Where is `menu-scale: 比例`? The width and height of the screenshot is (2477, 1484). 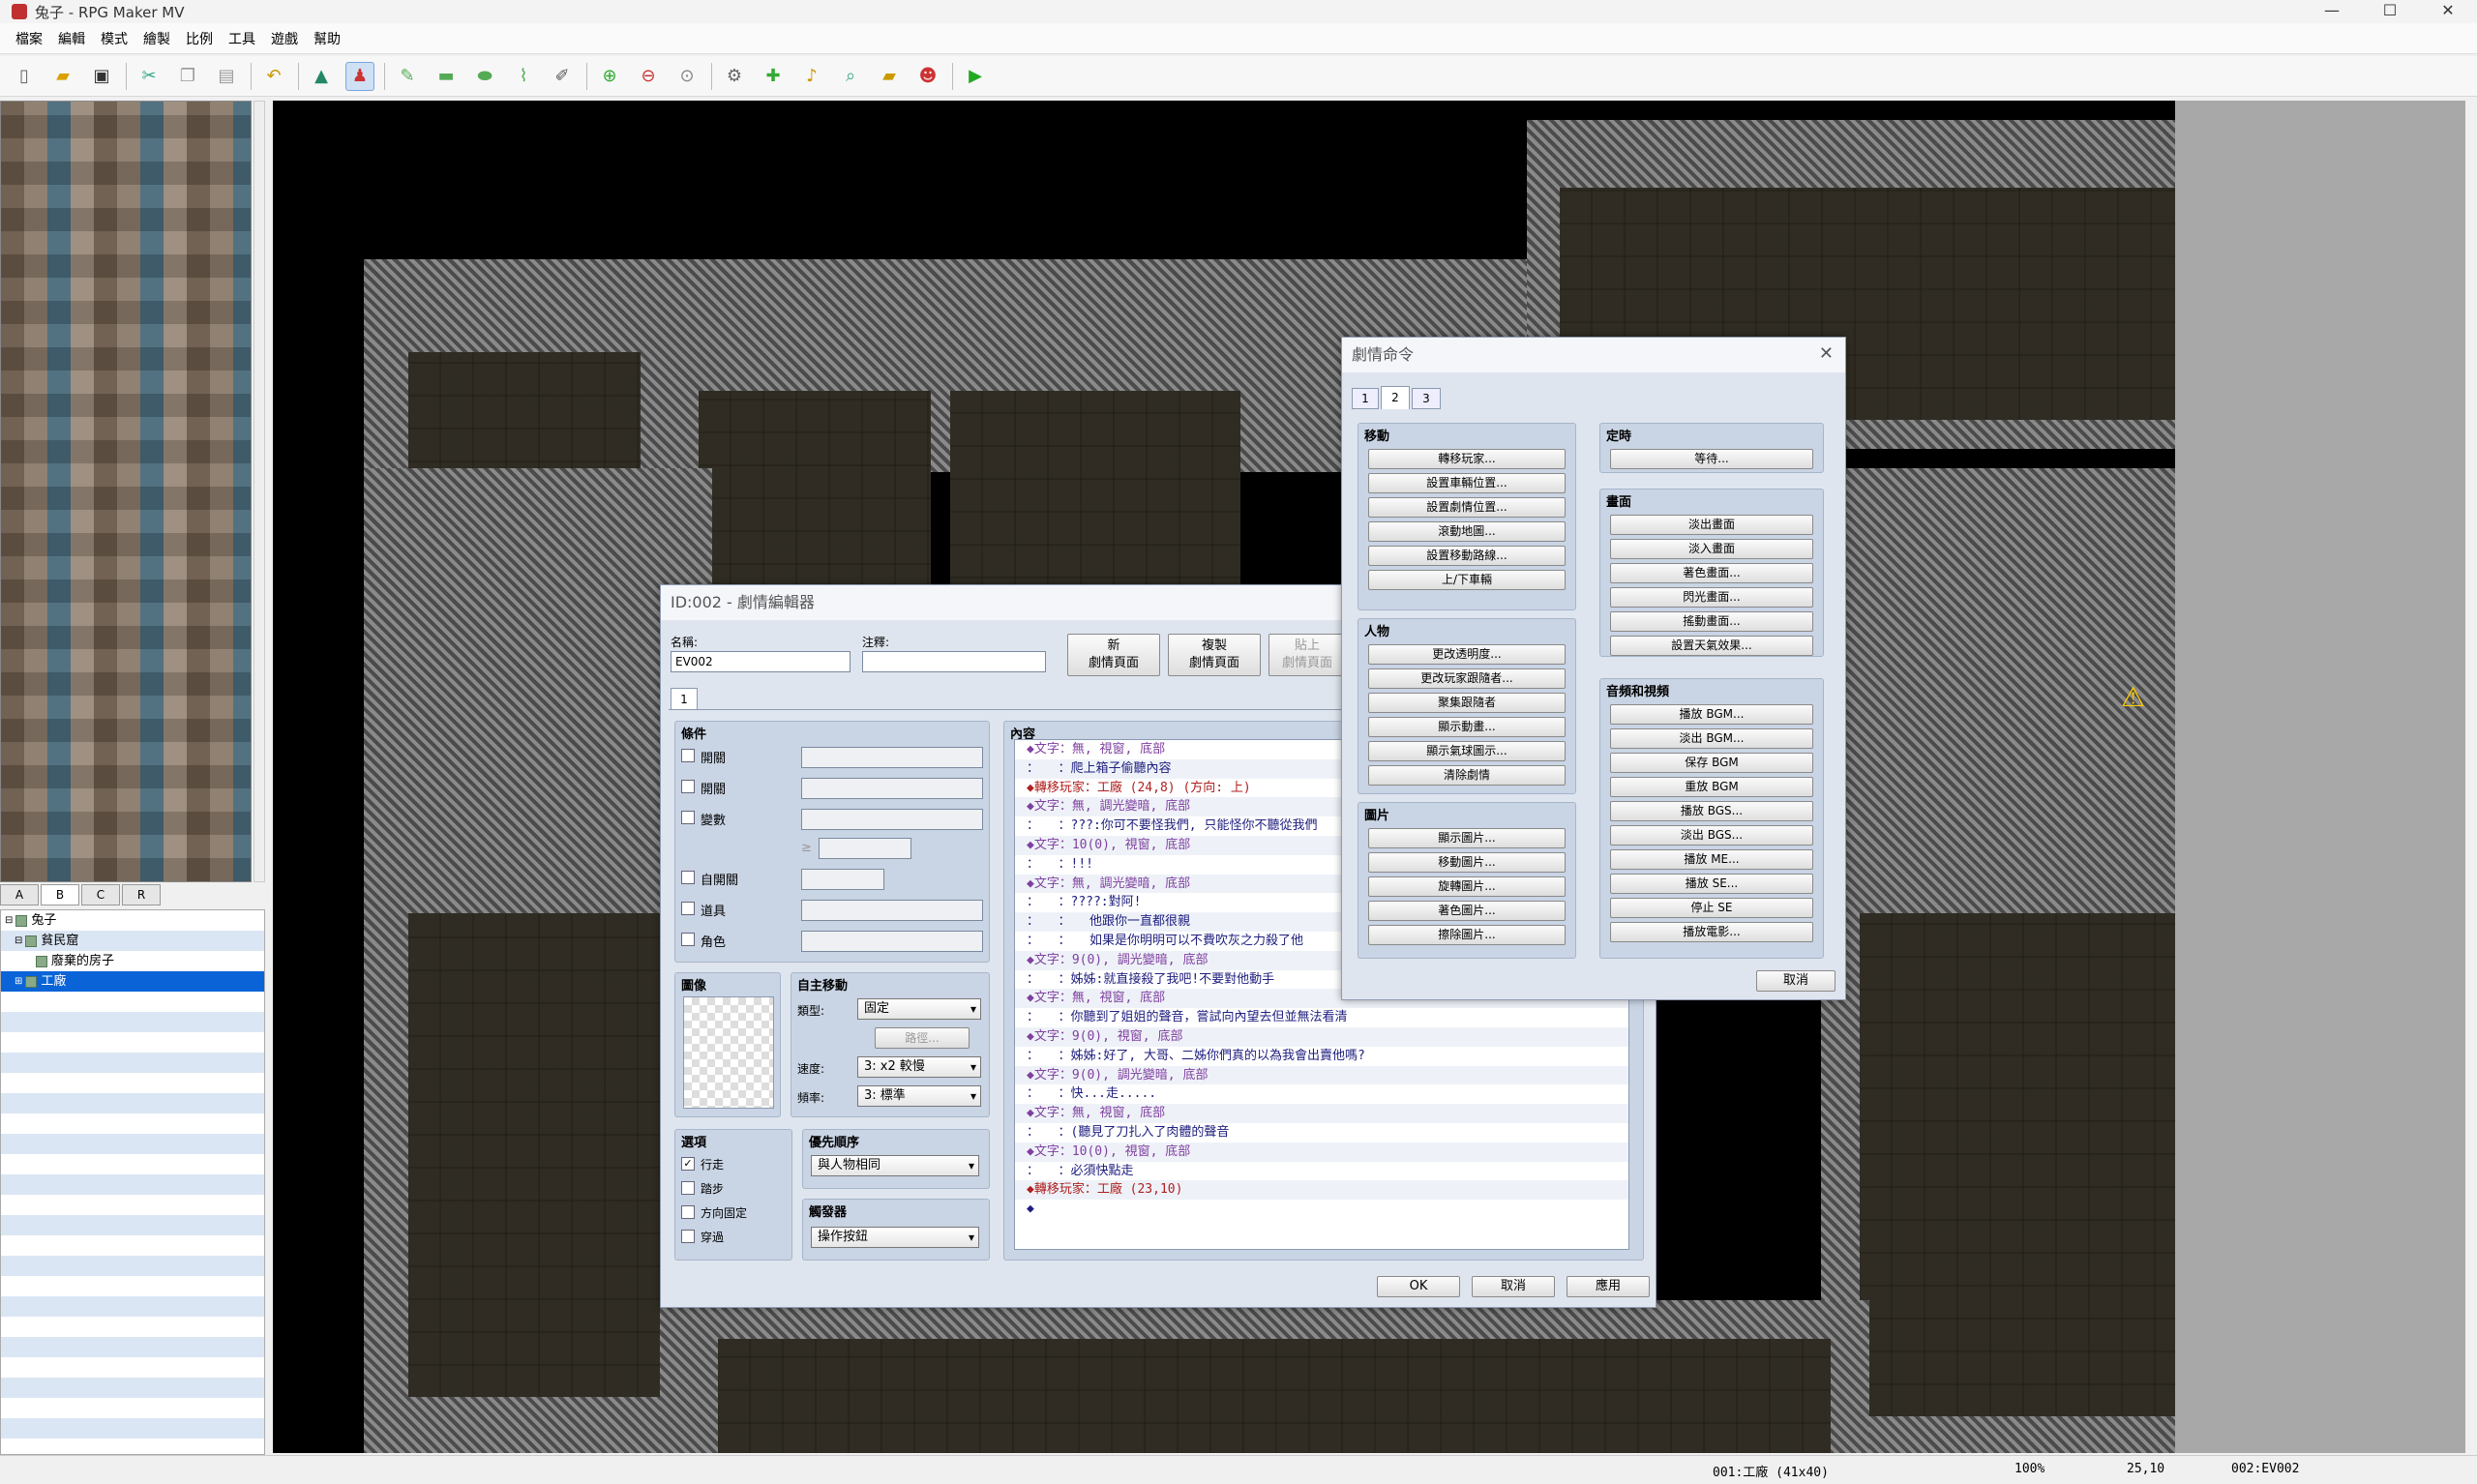
menu-scale: 比例 is located at coordinates (199, 38).